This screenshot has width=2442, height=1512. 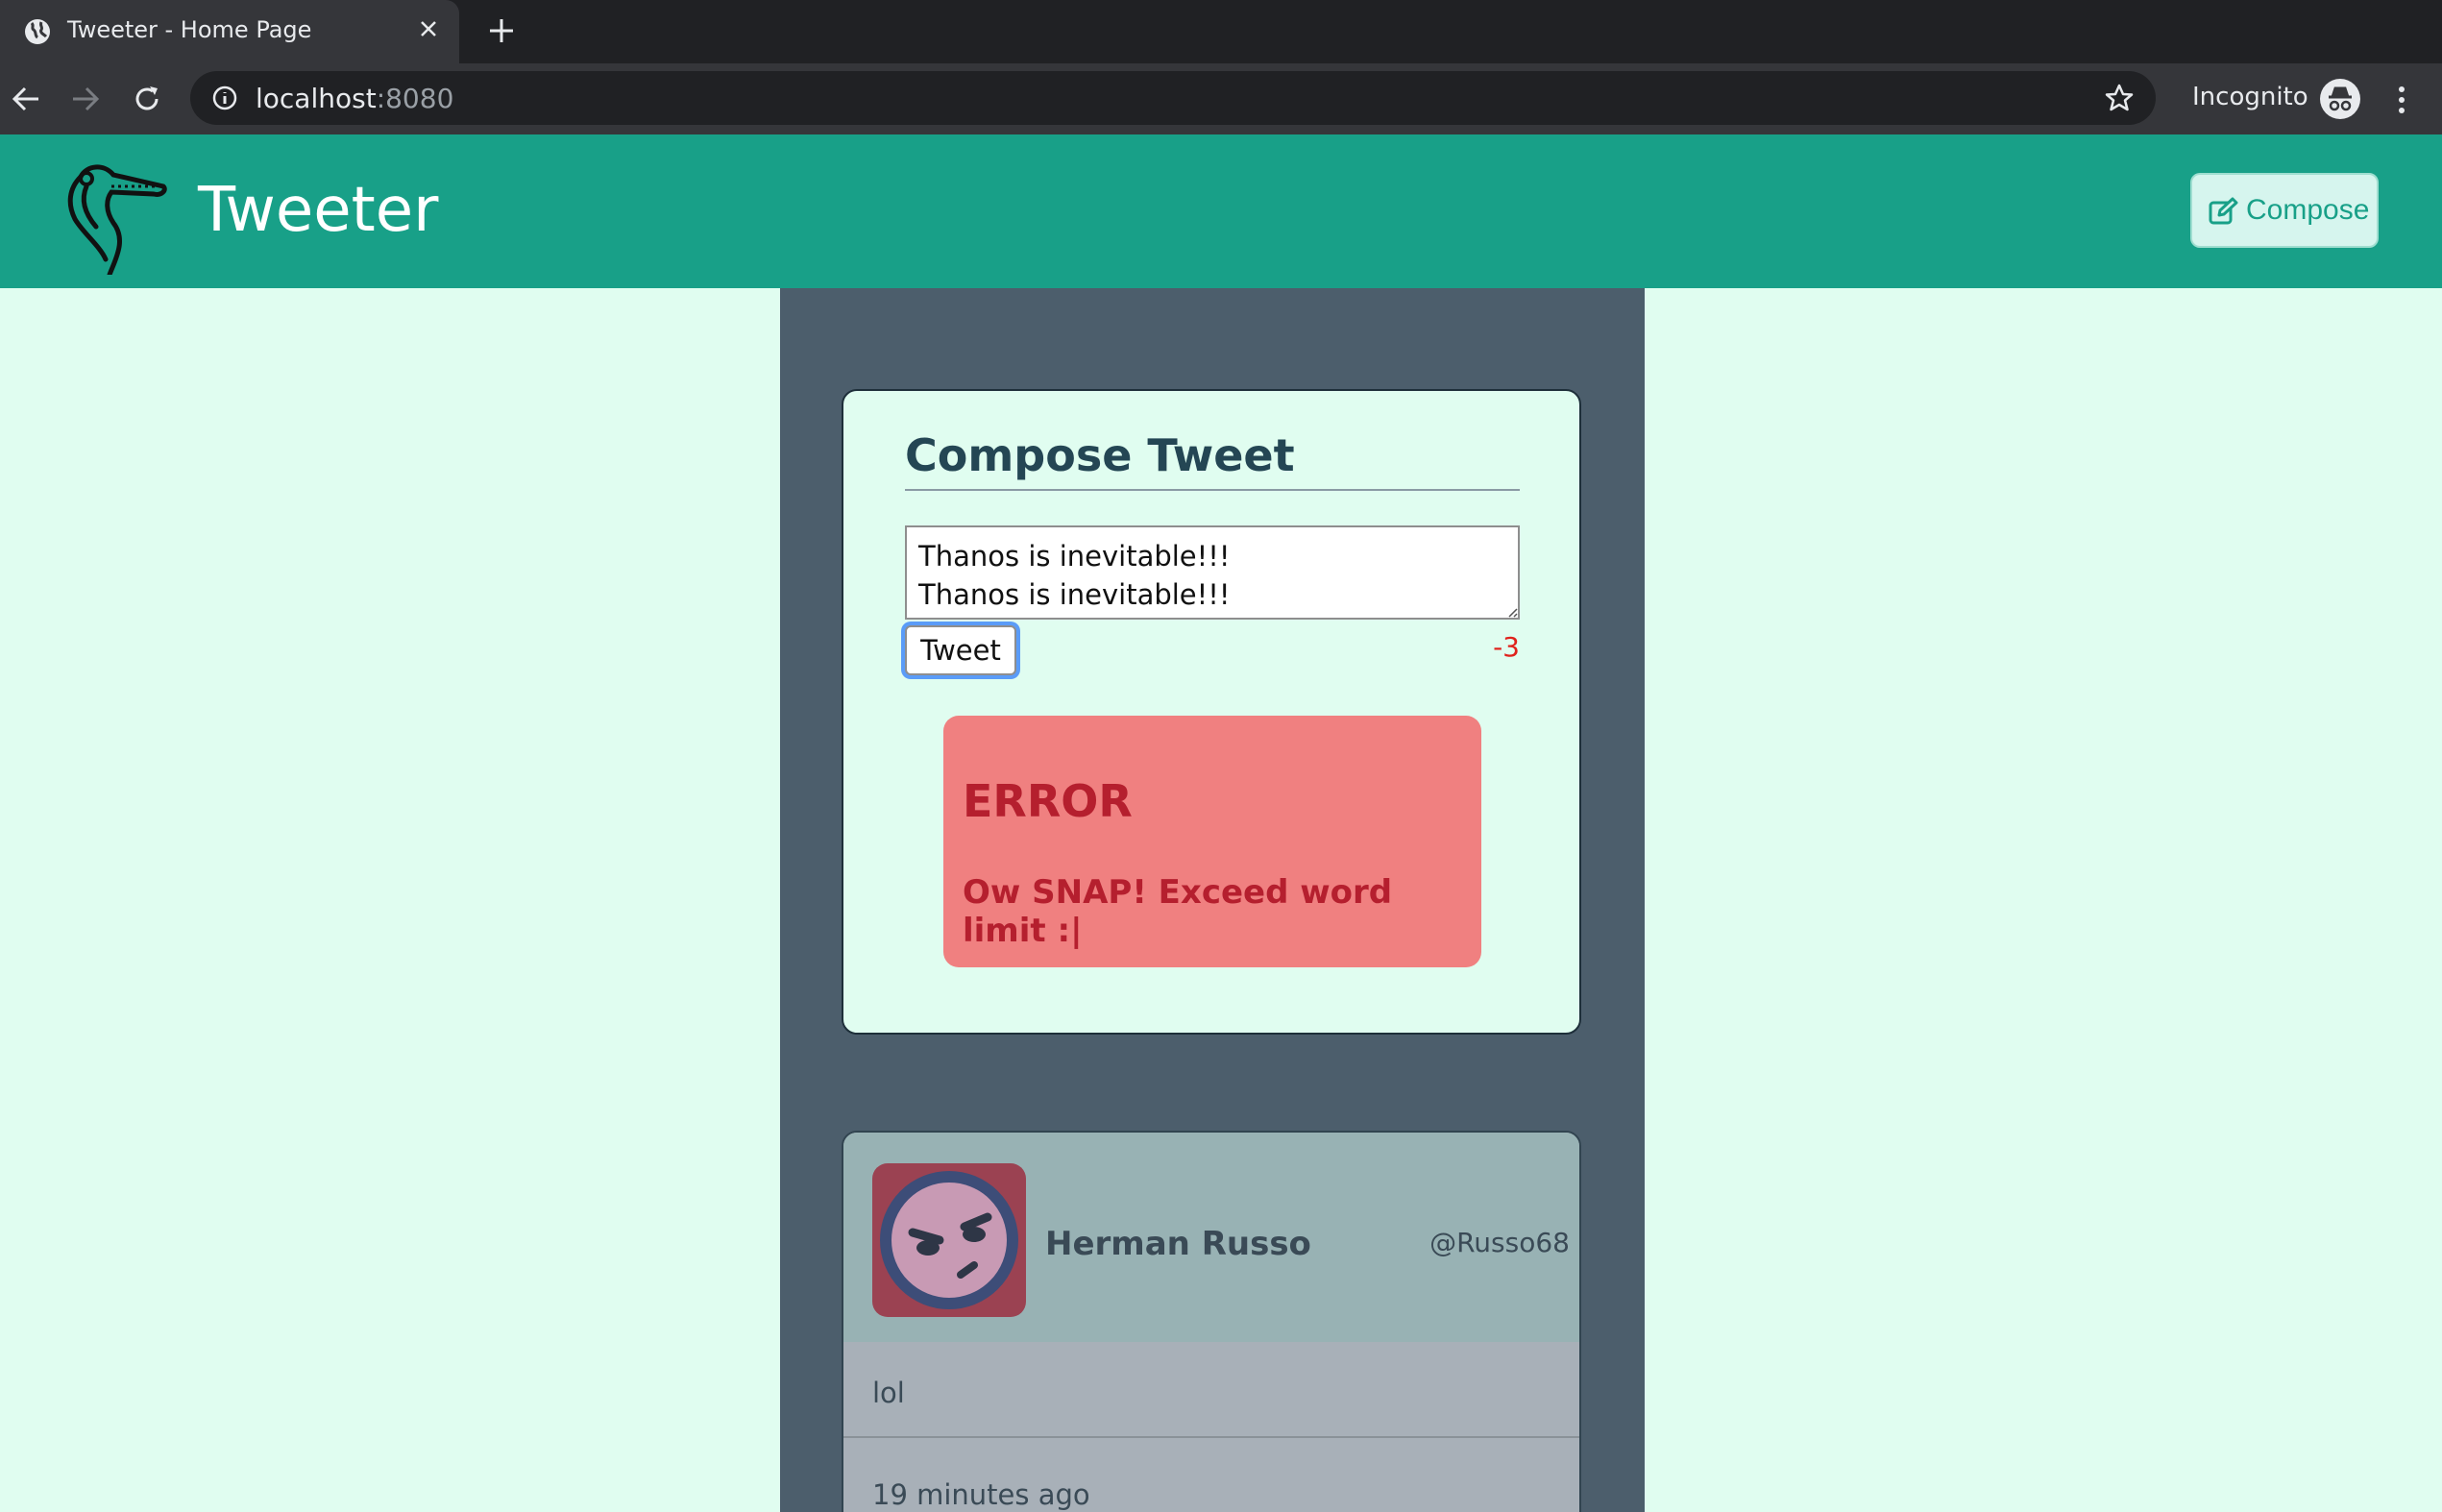 I want to click on url-port: :8080, so click(x=415, y=98).